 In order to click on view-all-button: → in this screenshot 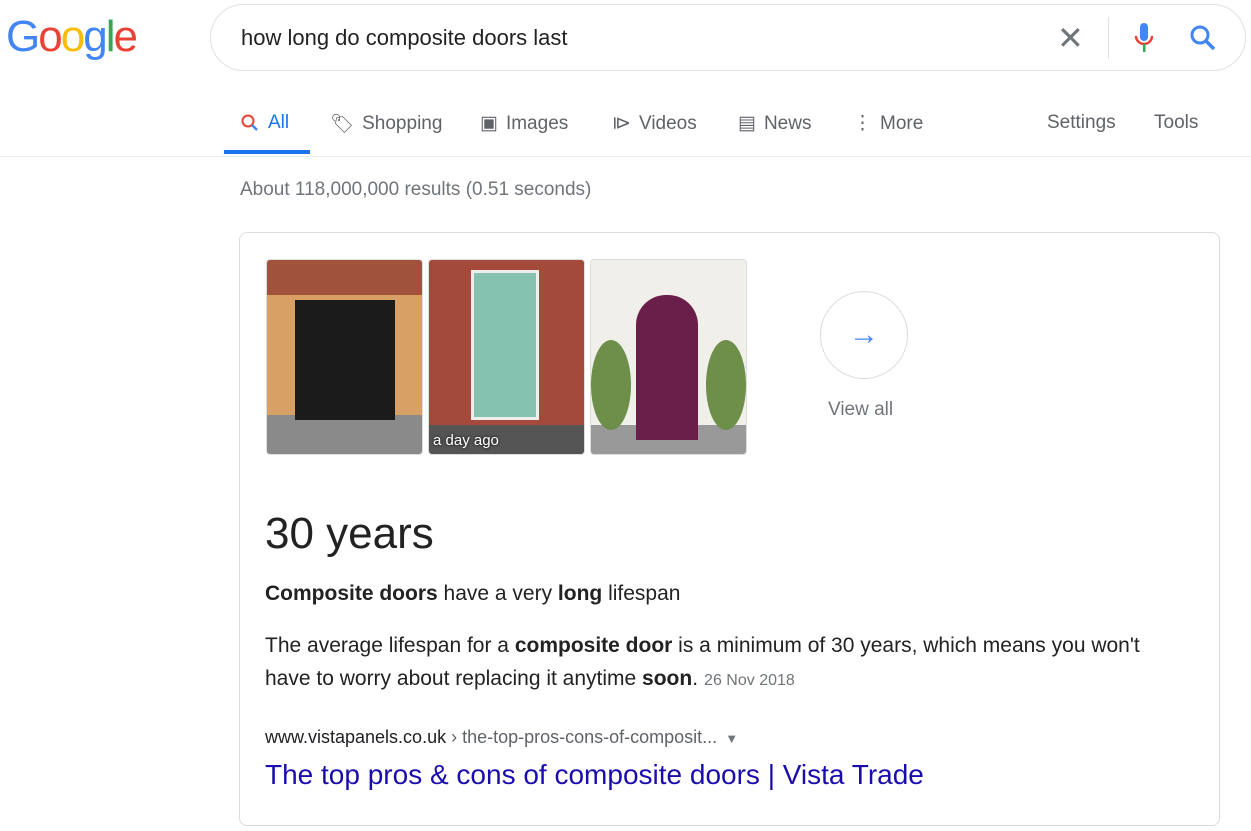, I will do `click(864, 335)`.